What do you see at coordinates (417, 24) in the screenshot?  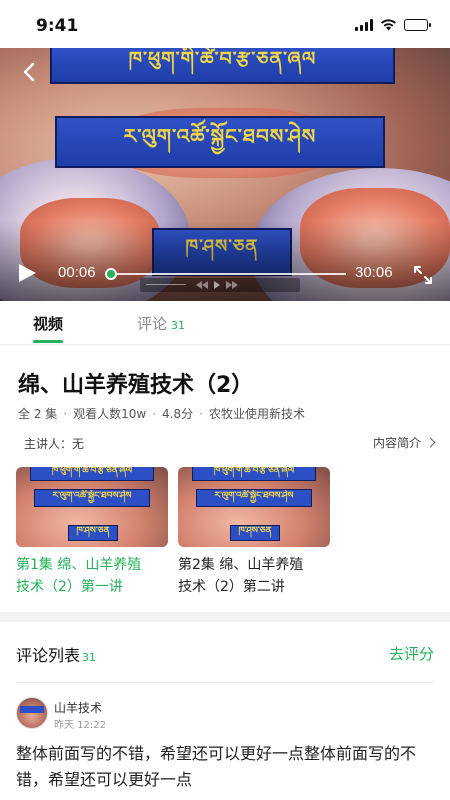 I see `battery-icon` at bounding box center [417, 24].